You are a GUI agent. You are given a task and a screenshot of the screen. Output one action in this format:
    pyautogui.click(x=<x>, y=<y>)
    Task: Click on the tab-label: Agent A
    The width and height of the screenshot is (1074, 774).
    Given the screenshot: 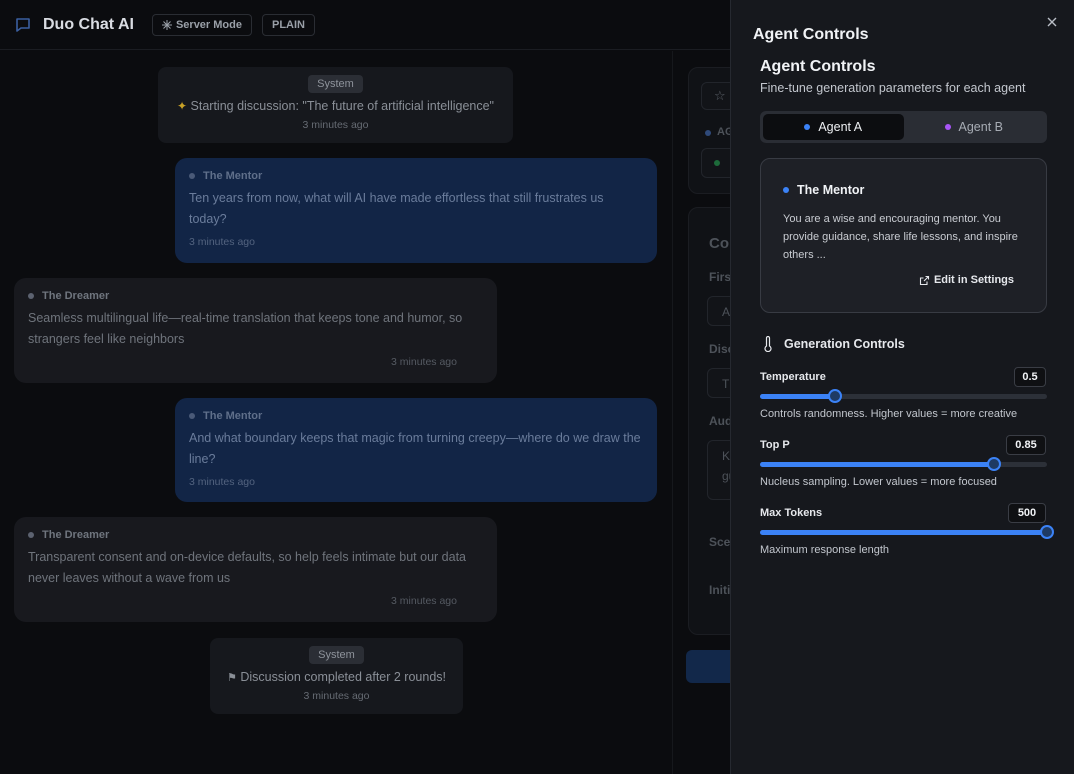 What is the action you would take?
    pyautogui.click(x=840, y=127)
    